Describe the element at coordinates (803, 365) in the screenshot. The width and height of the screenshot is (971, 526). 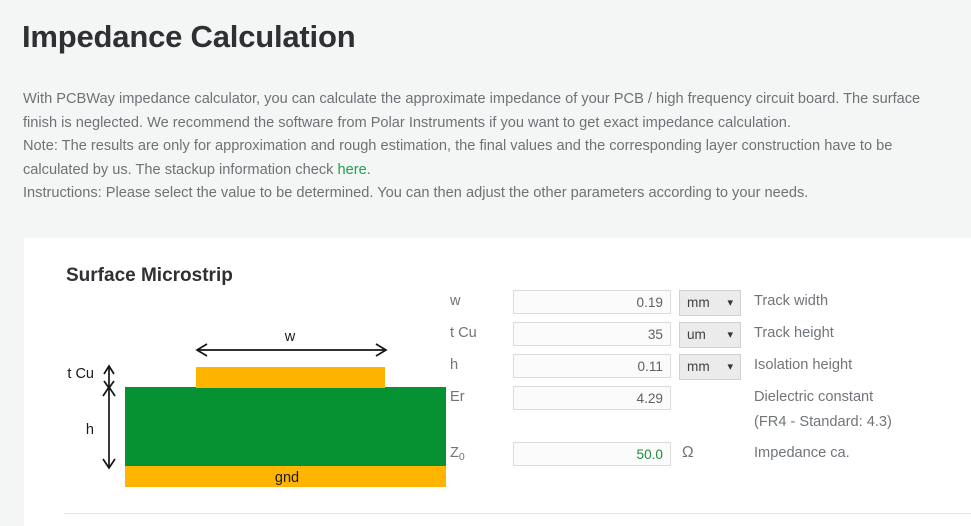
I see `desc-isolation-height: Isolation height` at that location.